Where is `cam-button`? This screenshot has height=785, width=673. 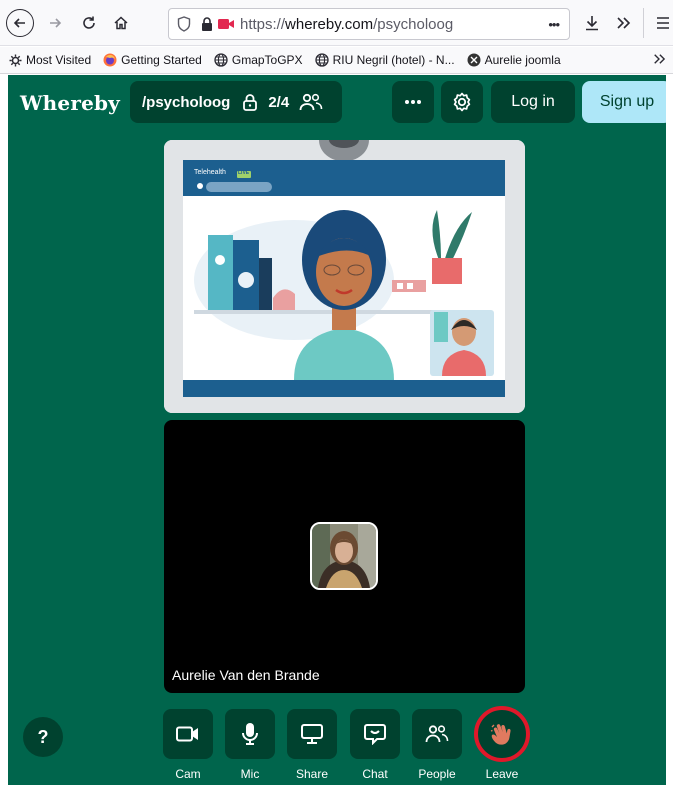
cam-button is located at coordinates (188, 734).